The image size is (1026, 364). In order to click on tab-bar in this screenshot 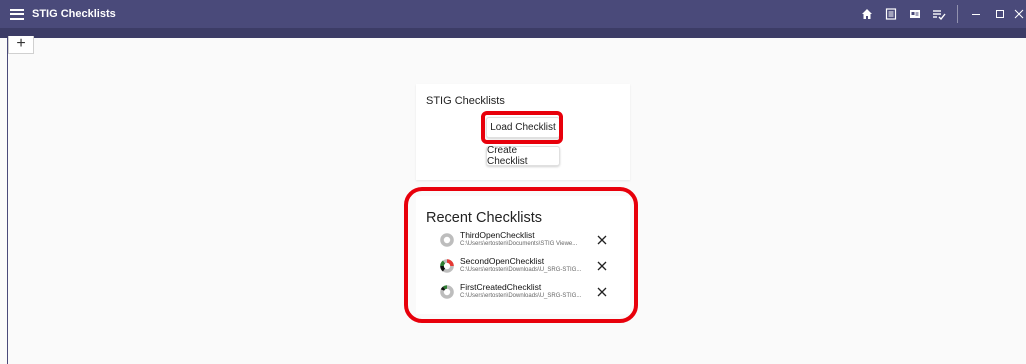, I will do `click(513, 33)`.